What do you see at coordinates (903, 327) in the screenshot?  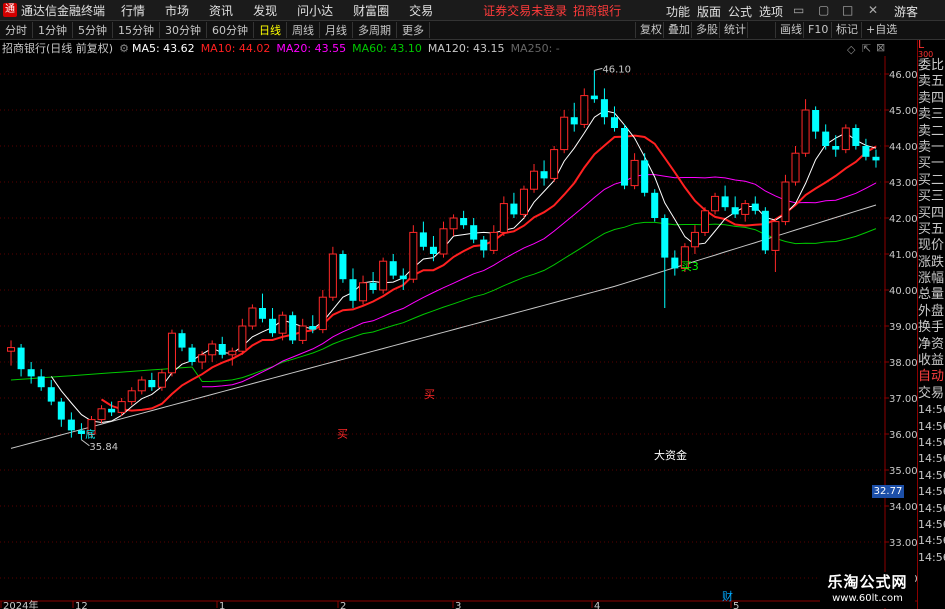 I see `price-tick-label: 39.00` at bounding box center [903, 327].